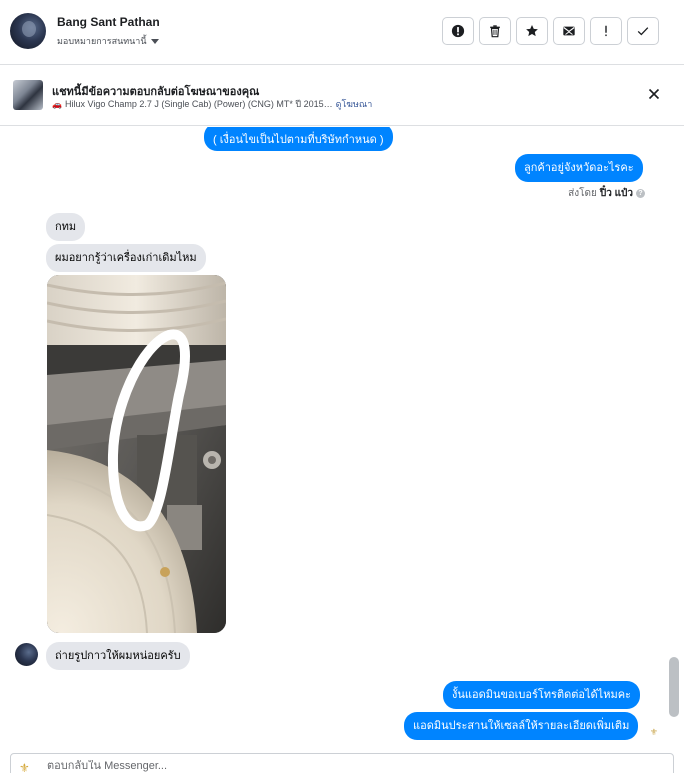 Image resolution: width=684 pixels, height=773 pixels. What do you see at coordinates (550, 31) in the screenshot?
I see `header-actions` at bounding box center [550, 31].